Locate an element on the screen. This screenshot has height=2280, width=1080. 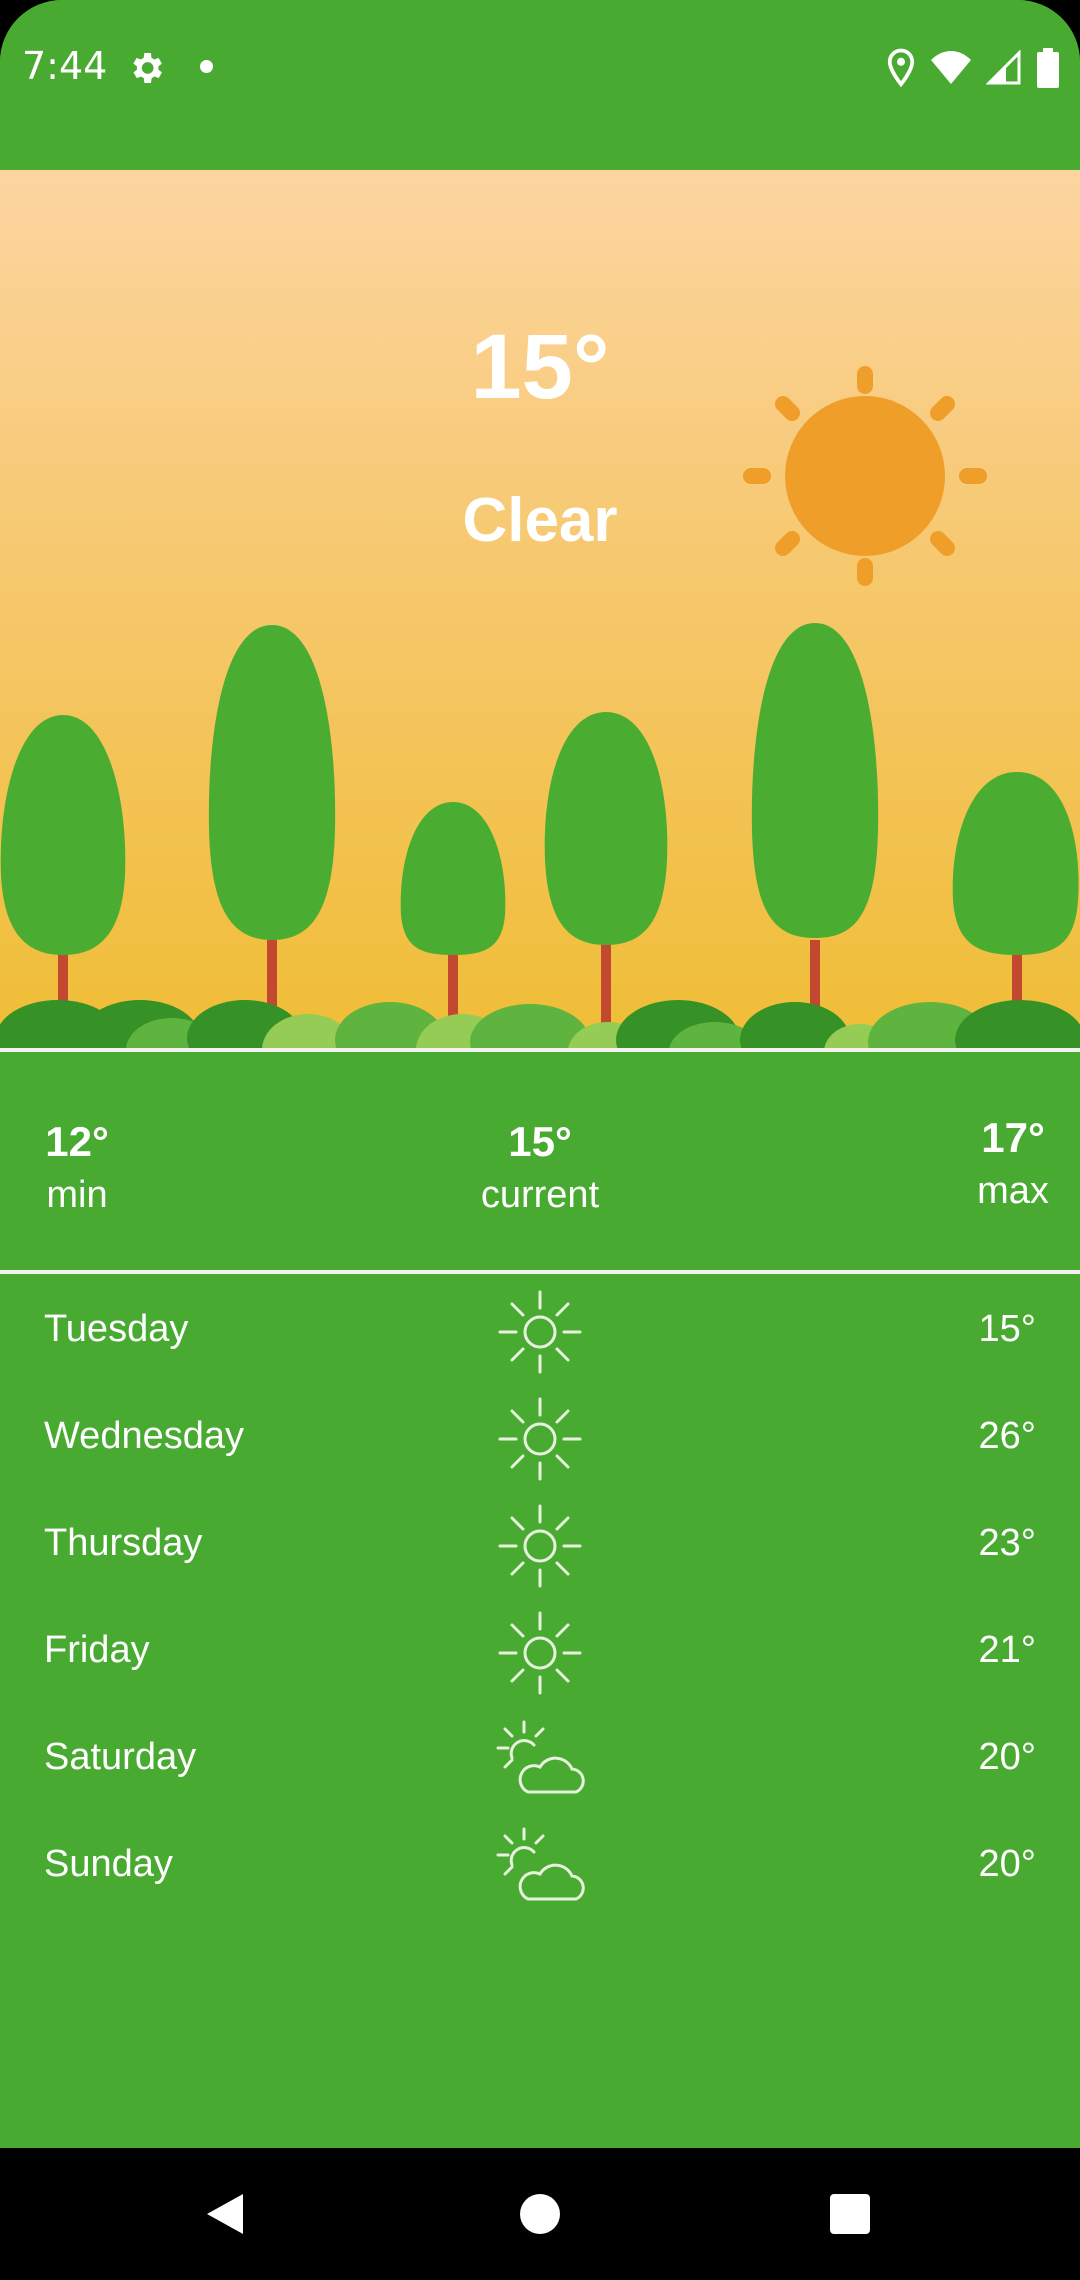
min-temp-value: 12° is located at coordinates (77, 1141).